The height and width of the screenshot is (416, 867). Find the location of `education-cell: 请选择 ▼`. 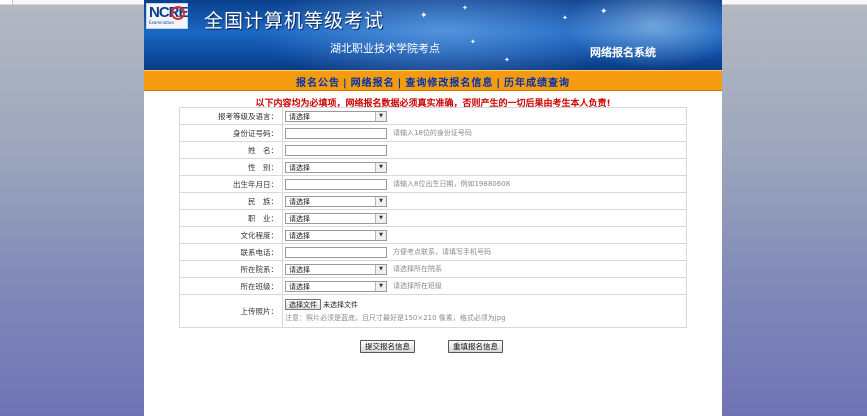

education-cell: 请选择 ▼ is located at coordinates (484, 235).